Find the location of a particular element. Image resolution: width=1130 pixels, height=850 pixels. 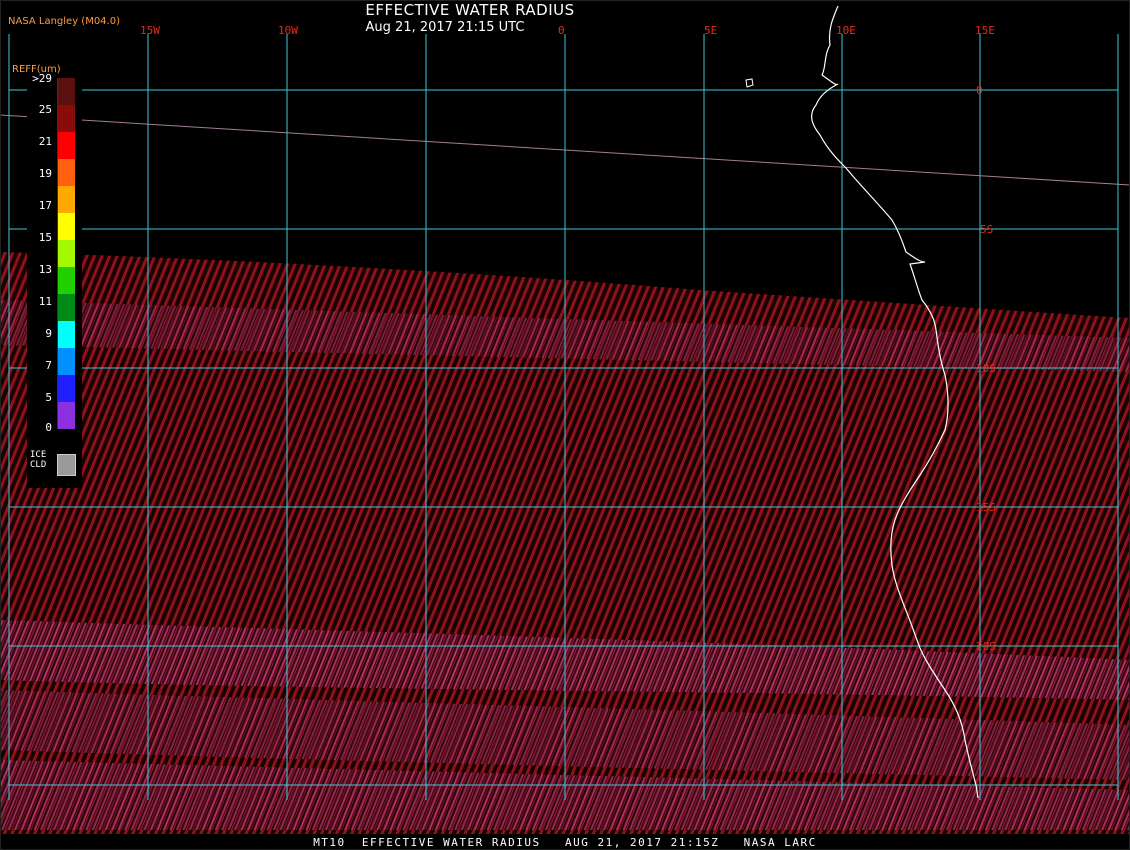

legend-label: 19 is located at coordinates (45, 173).